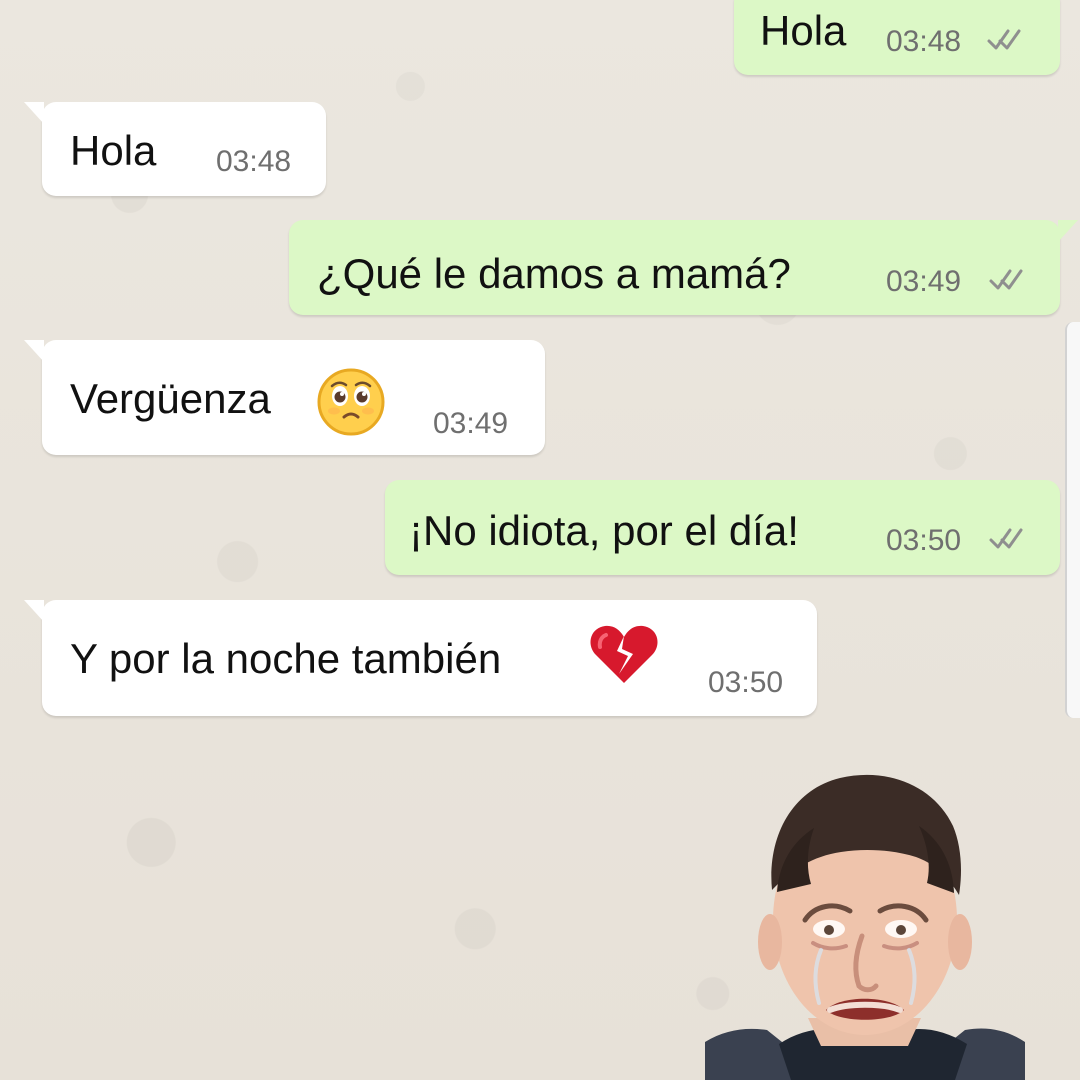  I want to click on pleading-face-icon, so click(351, 402).